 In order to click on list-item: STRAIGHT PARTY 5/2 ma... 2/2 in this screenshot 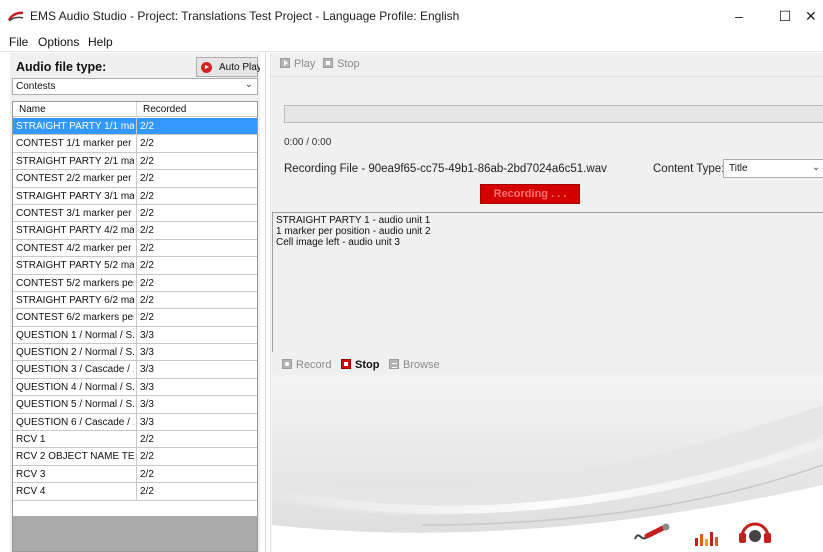, I will do `click(135, 266)`.